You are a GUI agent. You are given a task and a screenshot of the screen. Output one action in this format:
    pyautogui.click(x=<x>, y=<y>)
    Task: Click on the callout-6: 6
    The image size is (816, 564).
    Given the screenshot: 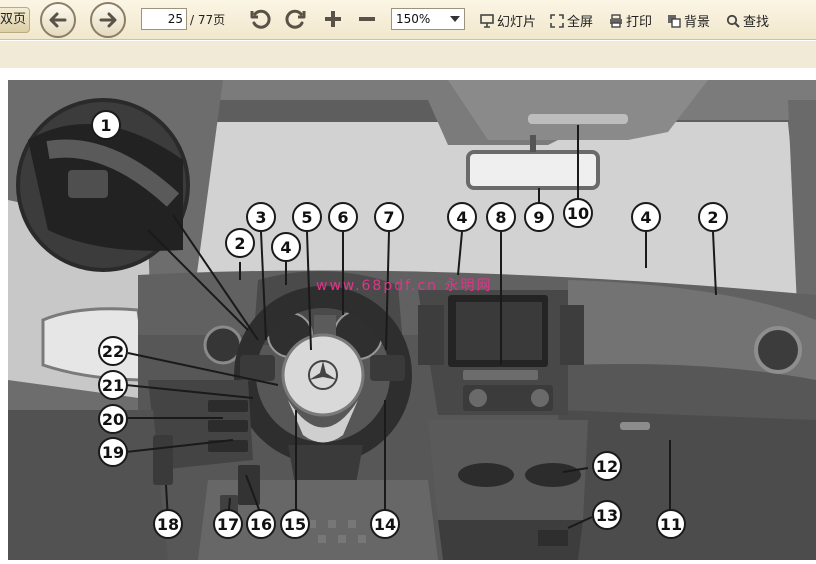 What is the action you would take?
    pyautogui.click(x=343, y=217)
    